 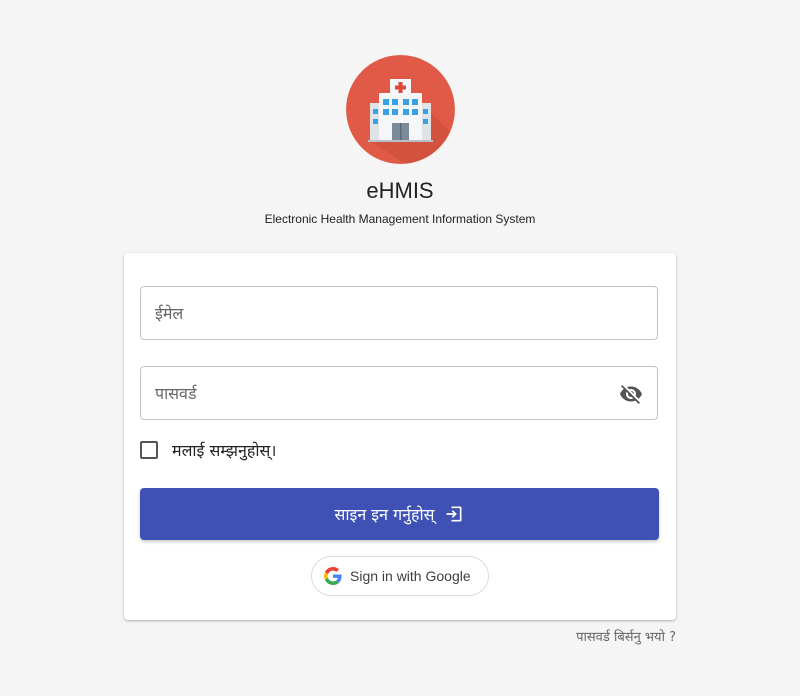 What do you see at coordinates (410, 576) in the screenshot?
I see `google-sign-in-label: Sign in with Google` at bounding box center [410, 576].